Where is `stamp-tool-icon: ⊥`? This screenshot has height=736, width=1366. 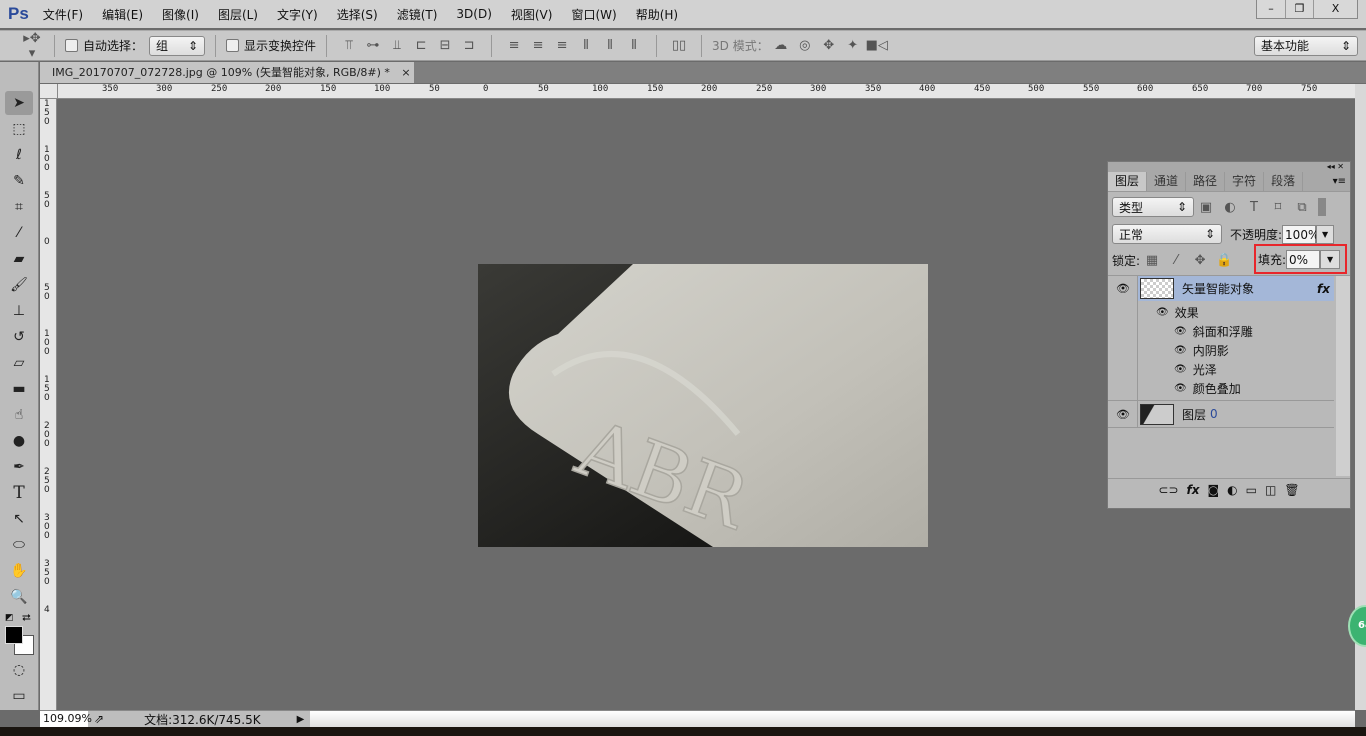 stamp-tool-icon: ⊥ is located at coordinates (19, 311).